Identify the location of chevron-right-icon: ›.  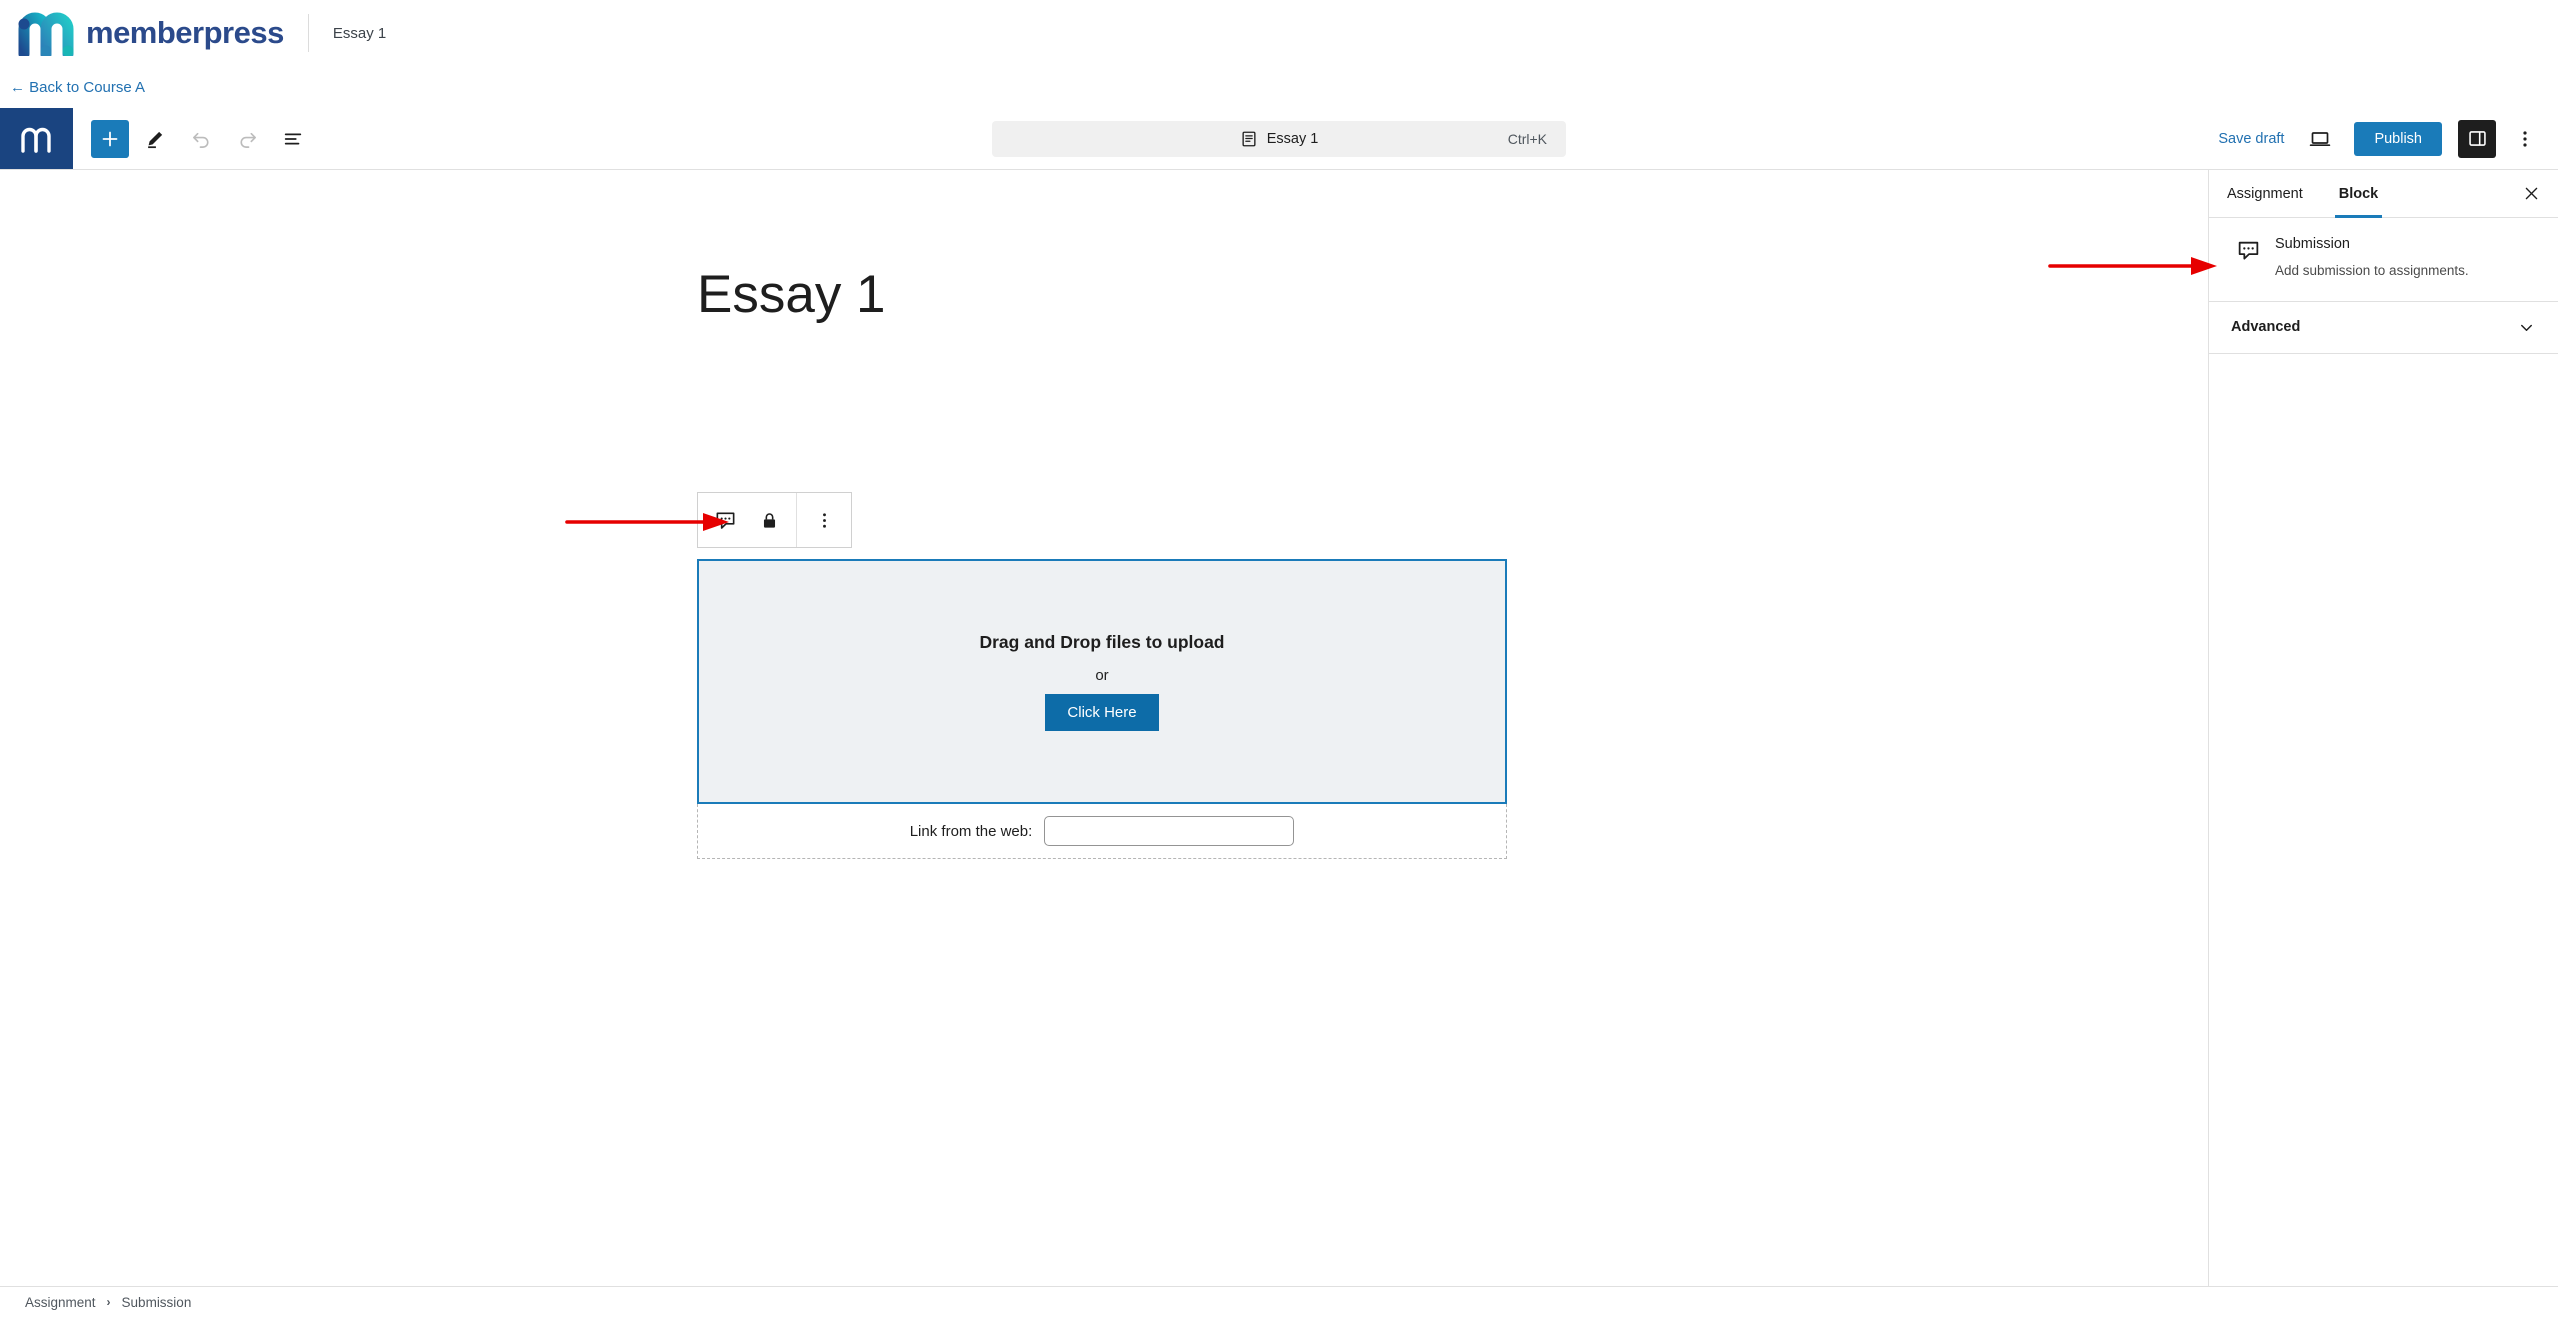
(108, 1302).